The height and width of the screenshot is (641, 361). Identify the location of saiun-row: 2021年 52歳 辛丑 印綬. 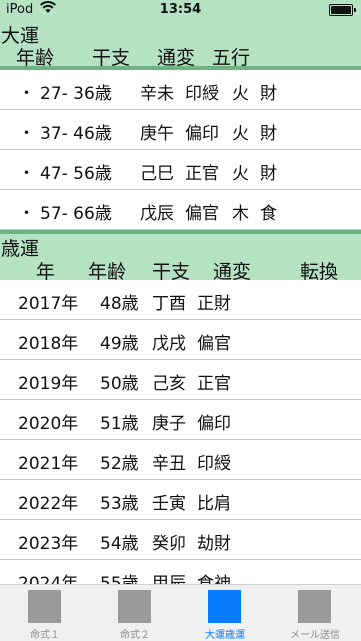
(180, 460).